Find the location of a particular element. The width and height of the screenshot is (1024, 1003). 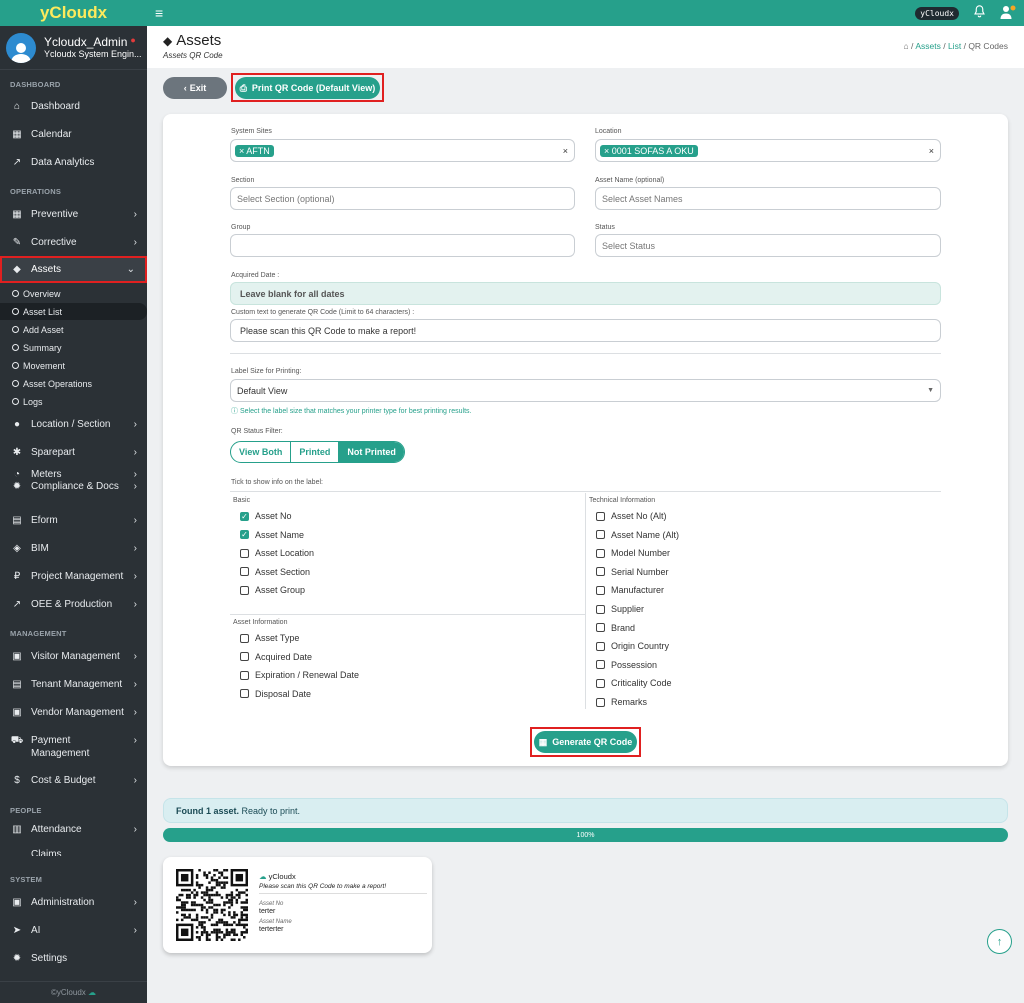

filter-printed: Printed is located at coordinates (315, 452).